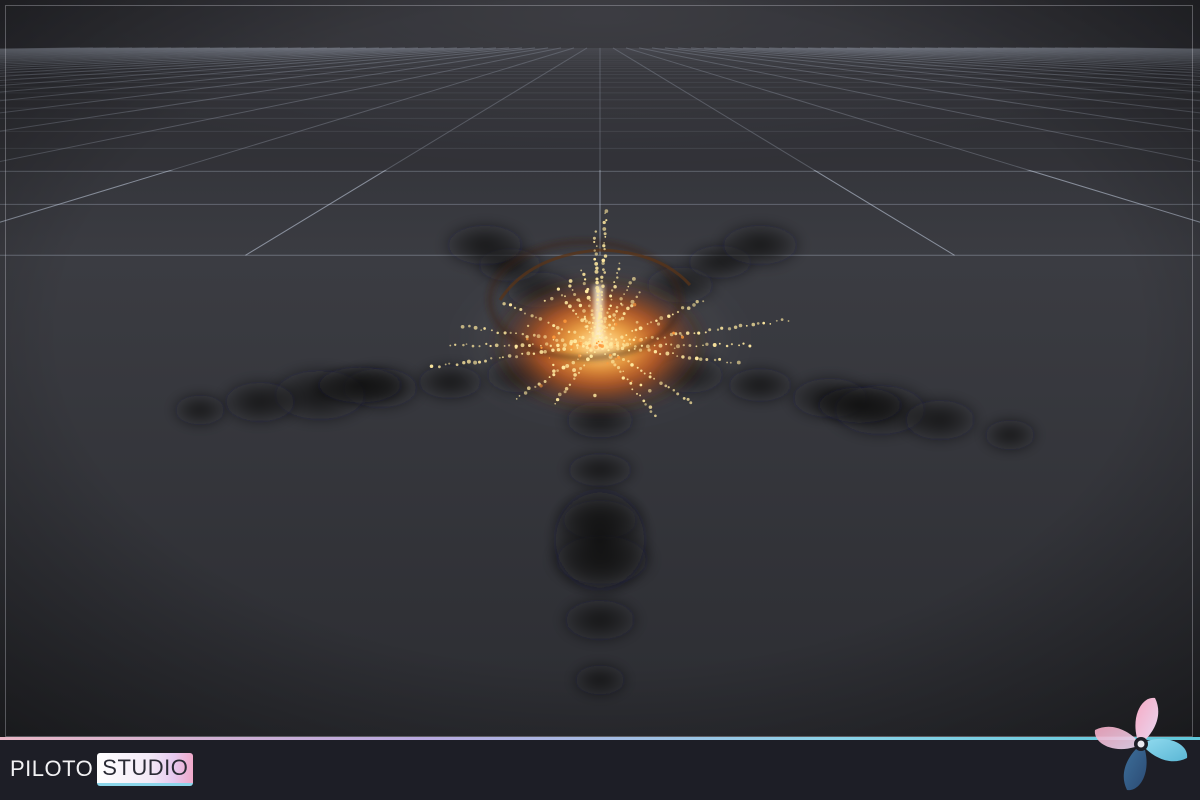 This screenshot has height=800, width=1200. I want to click on brand-logo-text: PILOTO STUDIO, so click(102, 769).